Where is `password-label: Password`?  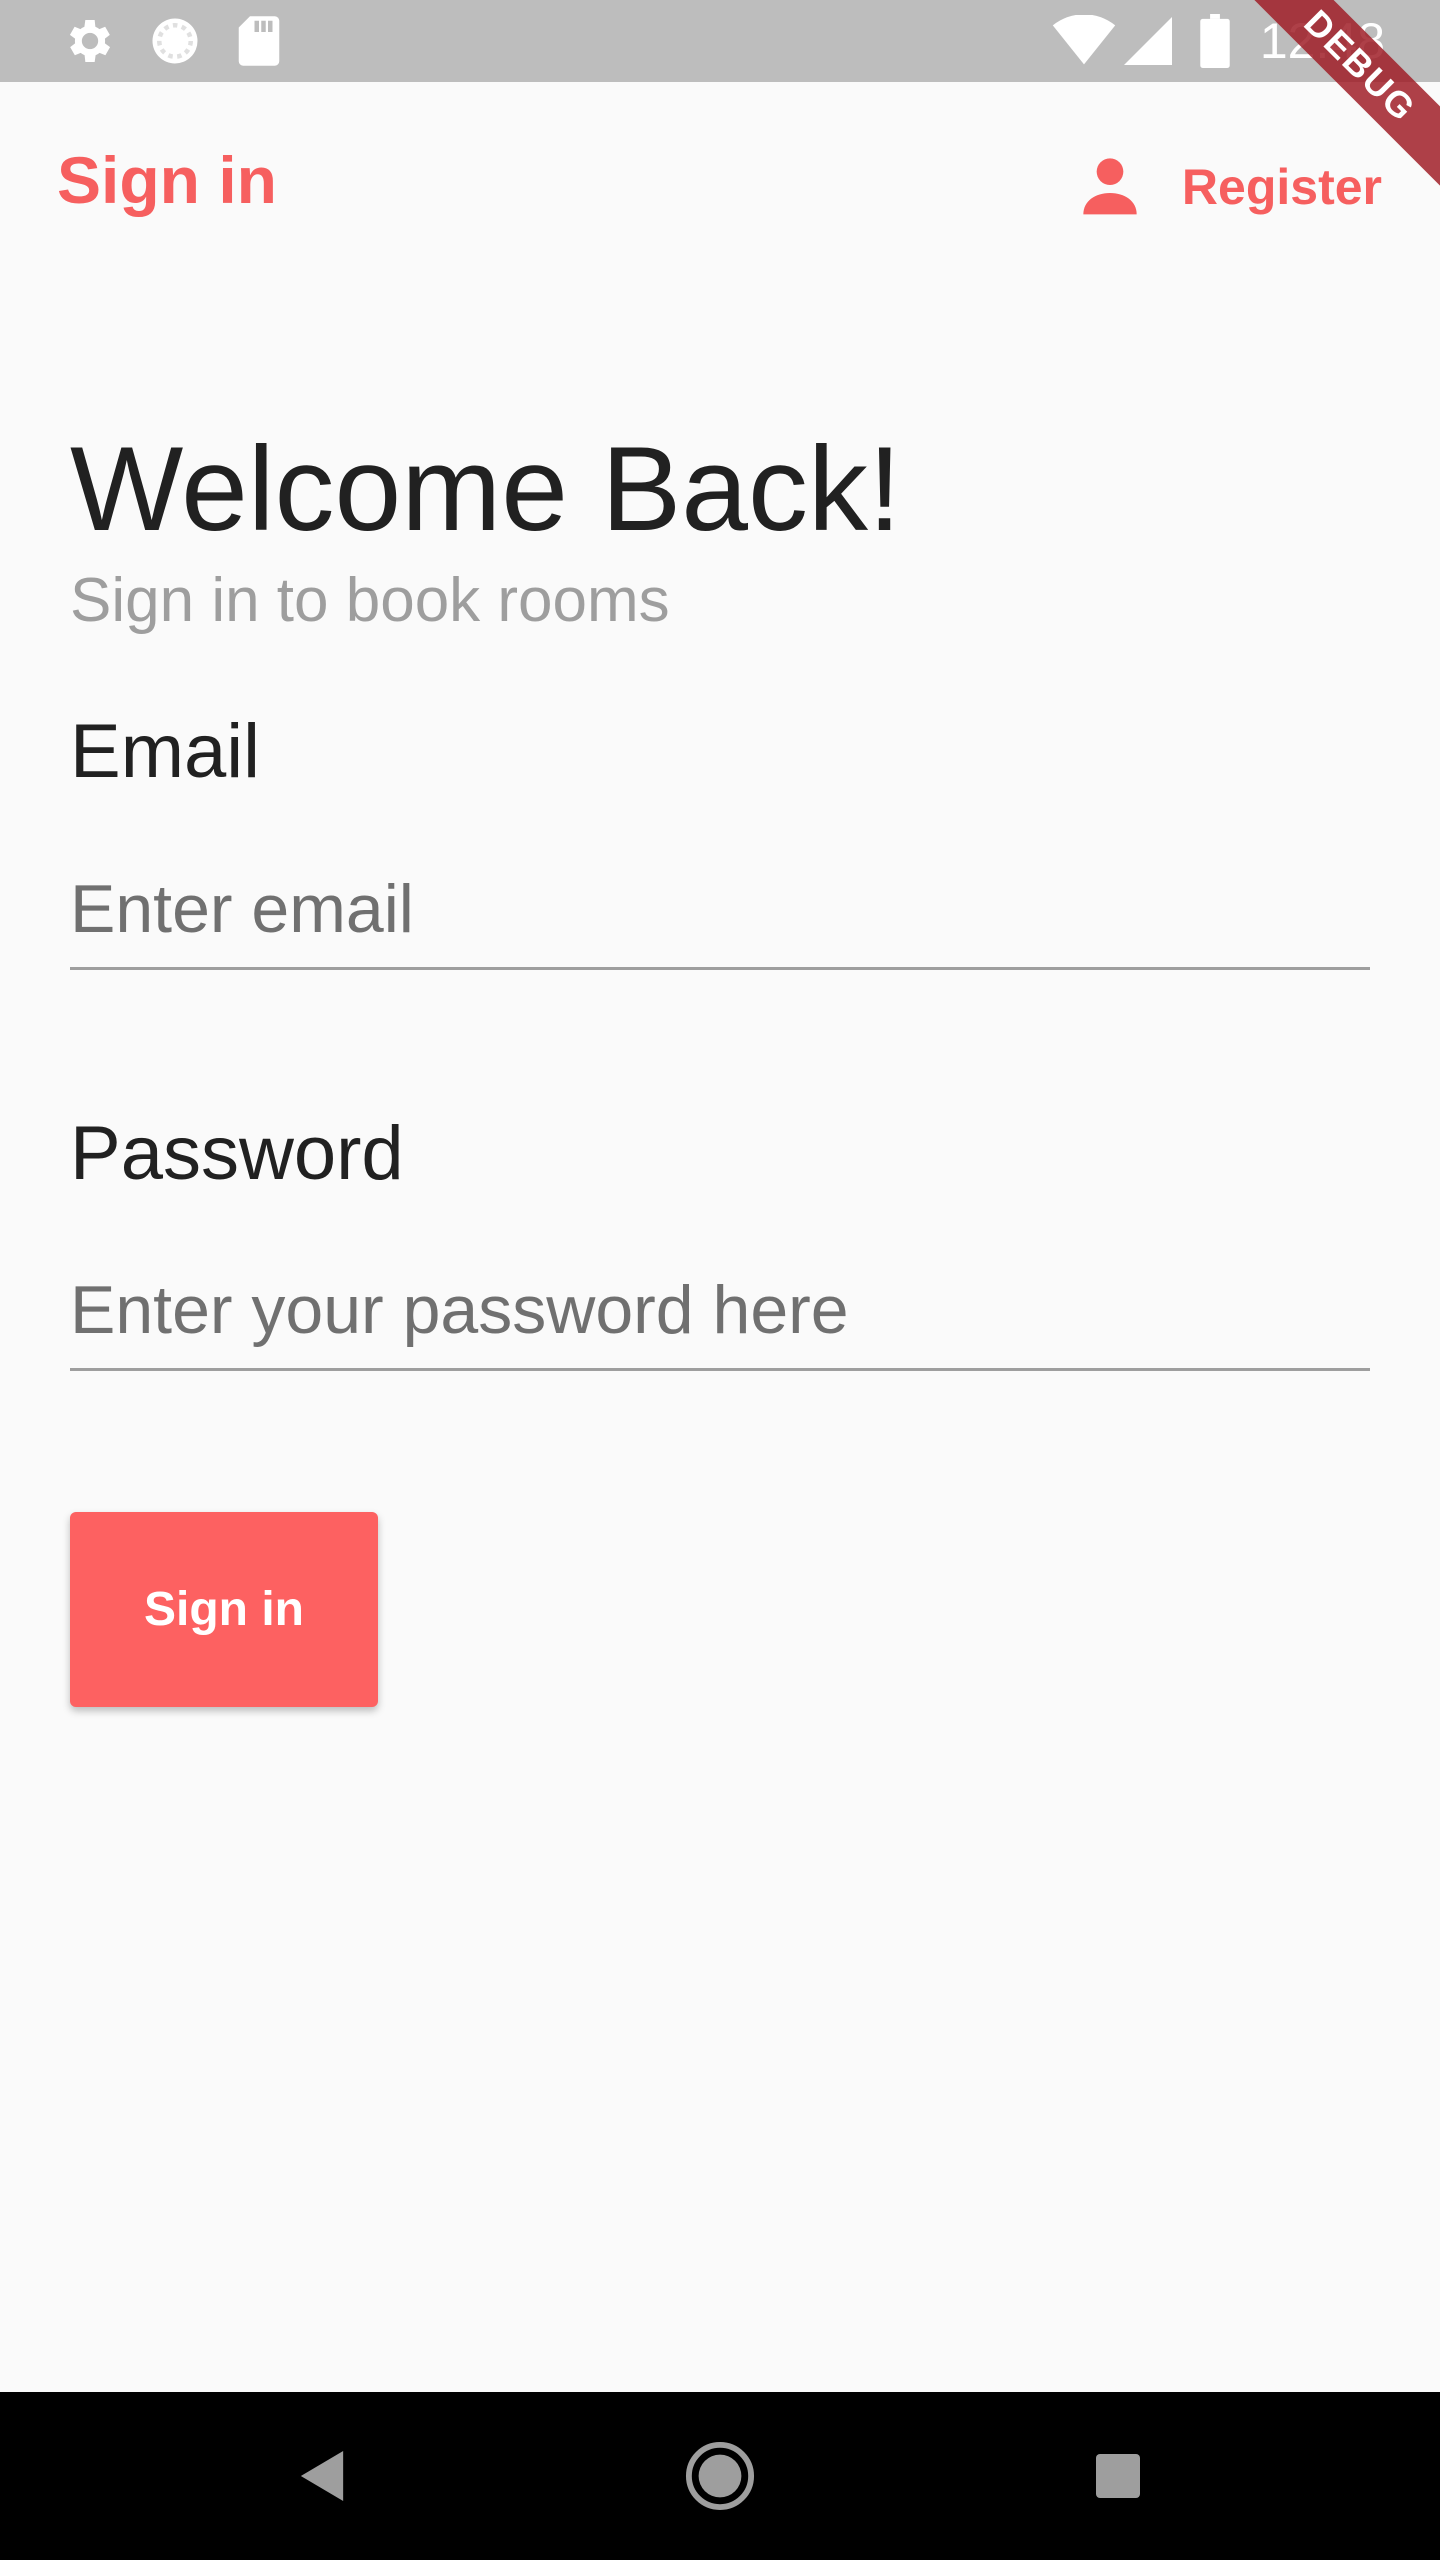 password-label: Password is located at coordinates (237, 1153).